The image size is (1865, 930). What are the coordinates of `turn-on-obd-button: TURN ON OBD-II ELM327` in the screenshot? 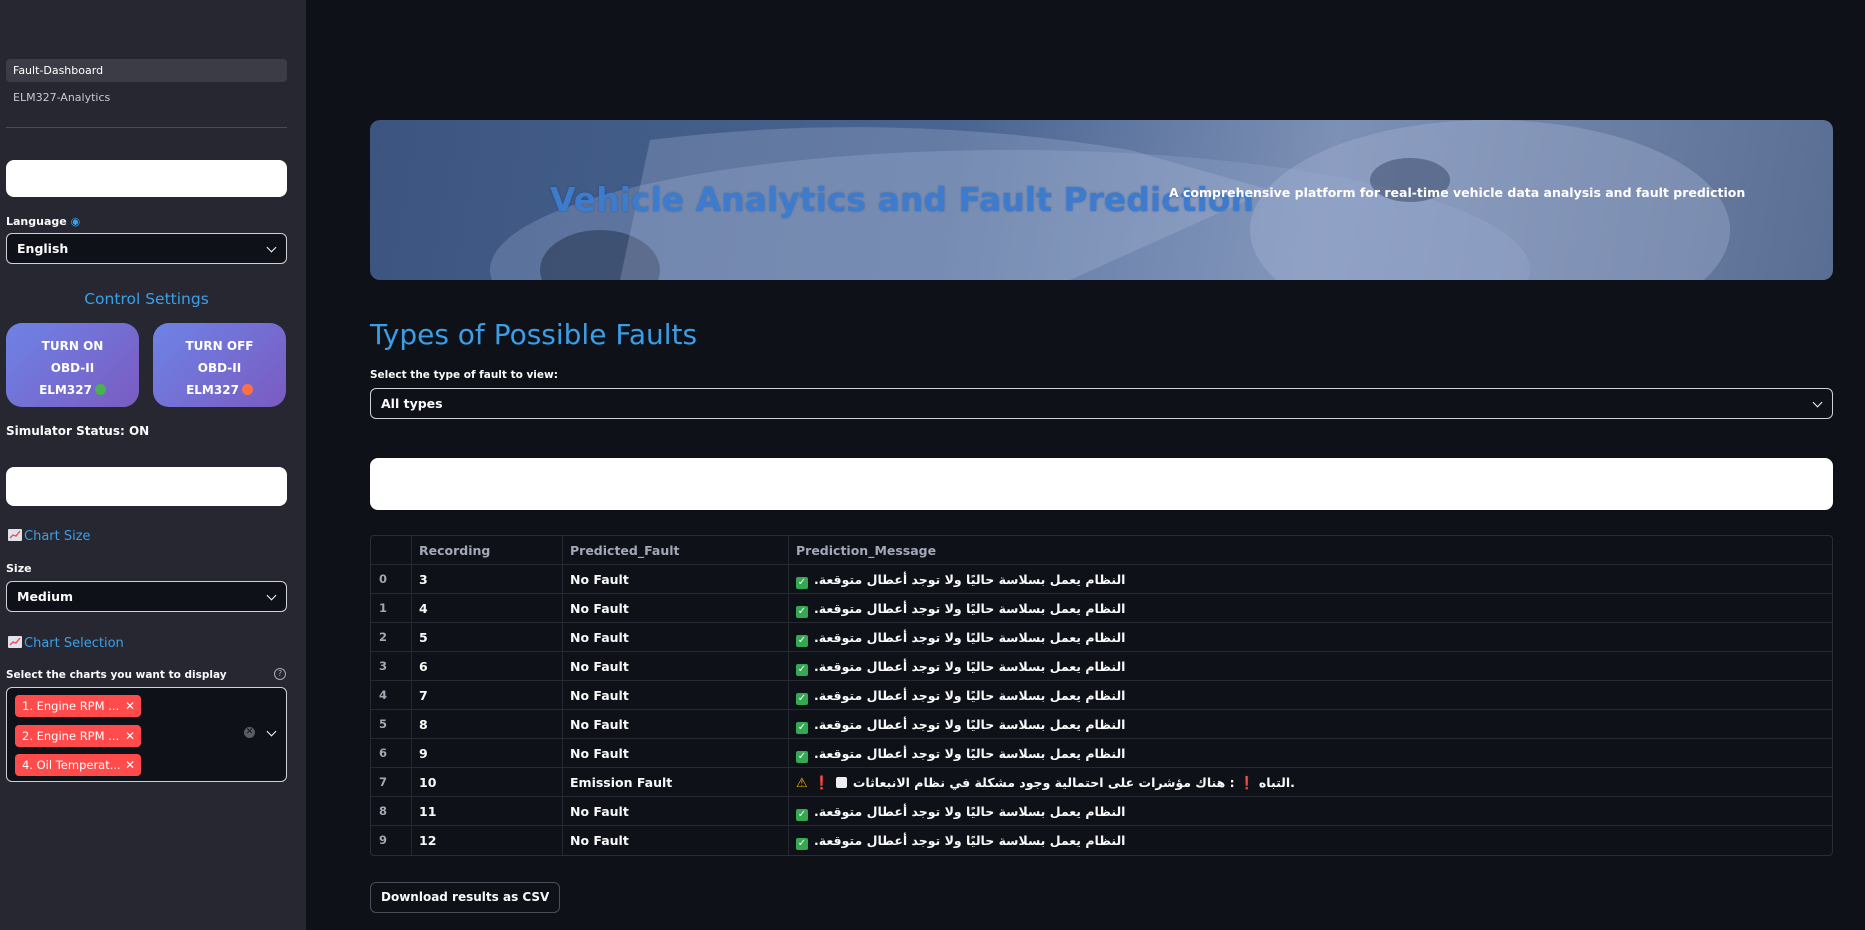 It's located at (72, 365).